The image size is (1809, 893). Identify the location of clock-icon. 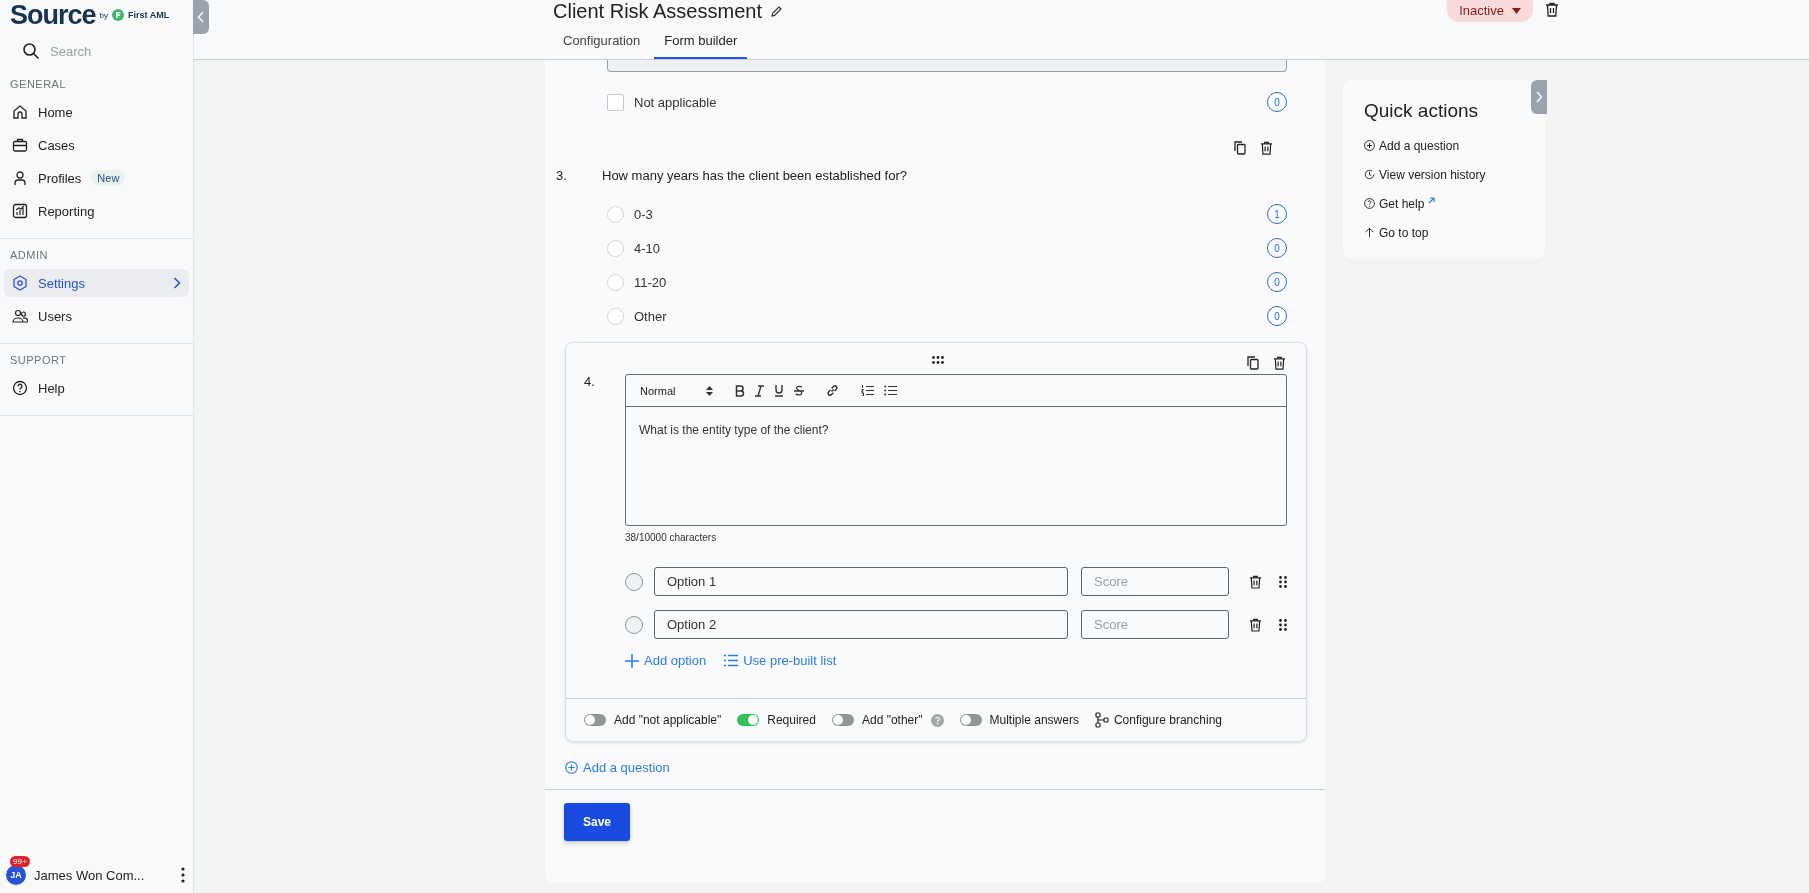
(1369, 174).